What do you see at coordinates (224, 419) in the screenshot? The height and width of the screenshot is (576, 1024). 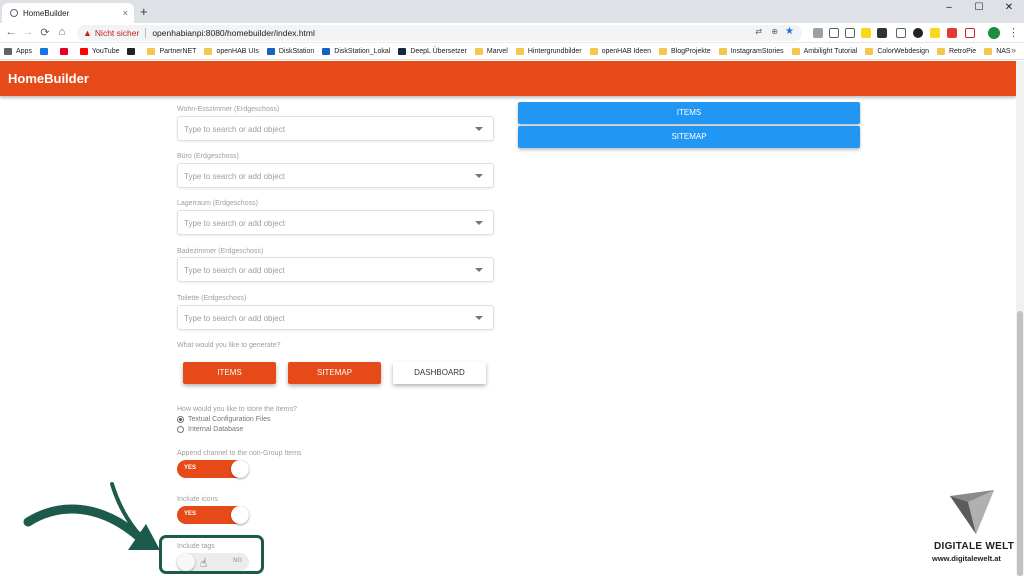 I see `storage-option-textual: Textual Configuration Files` at bounding box center [224, 419].